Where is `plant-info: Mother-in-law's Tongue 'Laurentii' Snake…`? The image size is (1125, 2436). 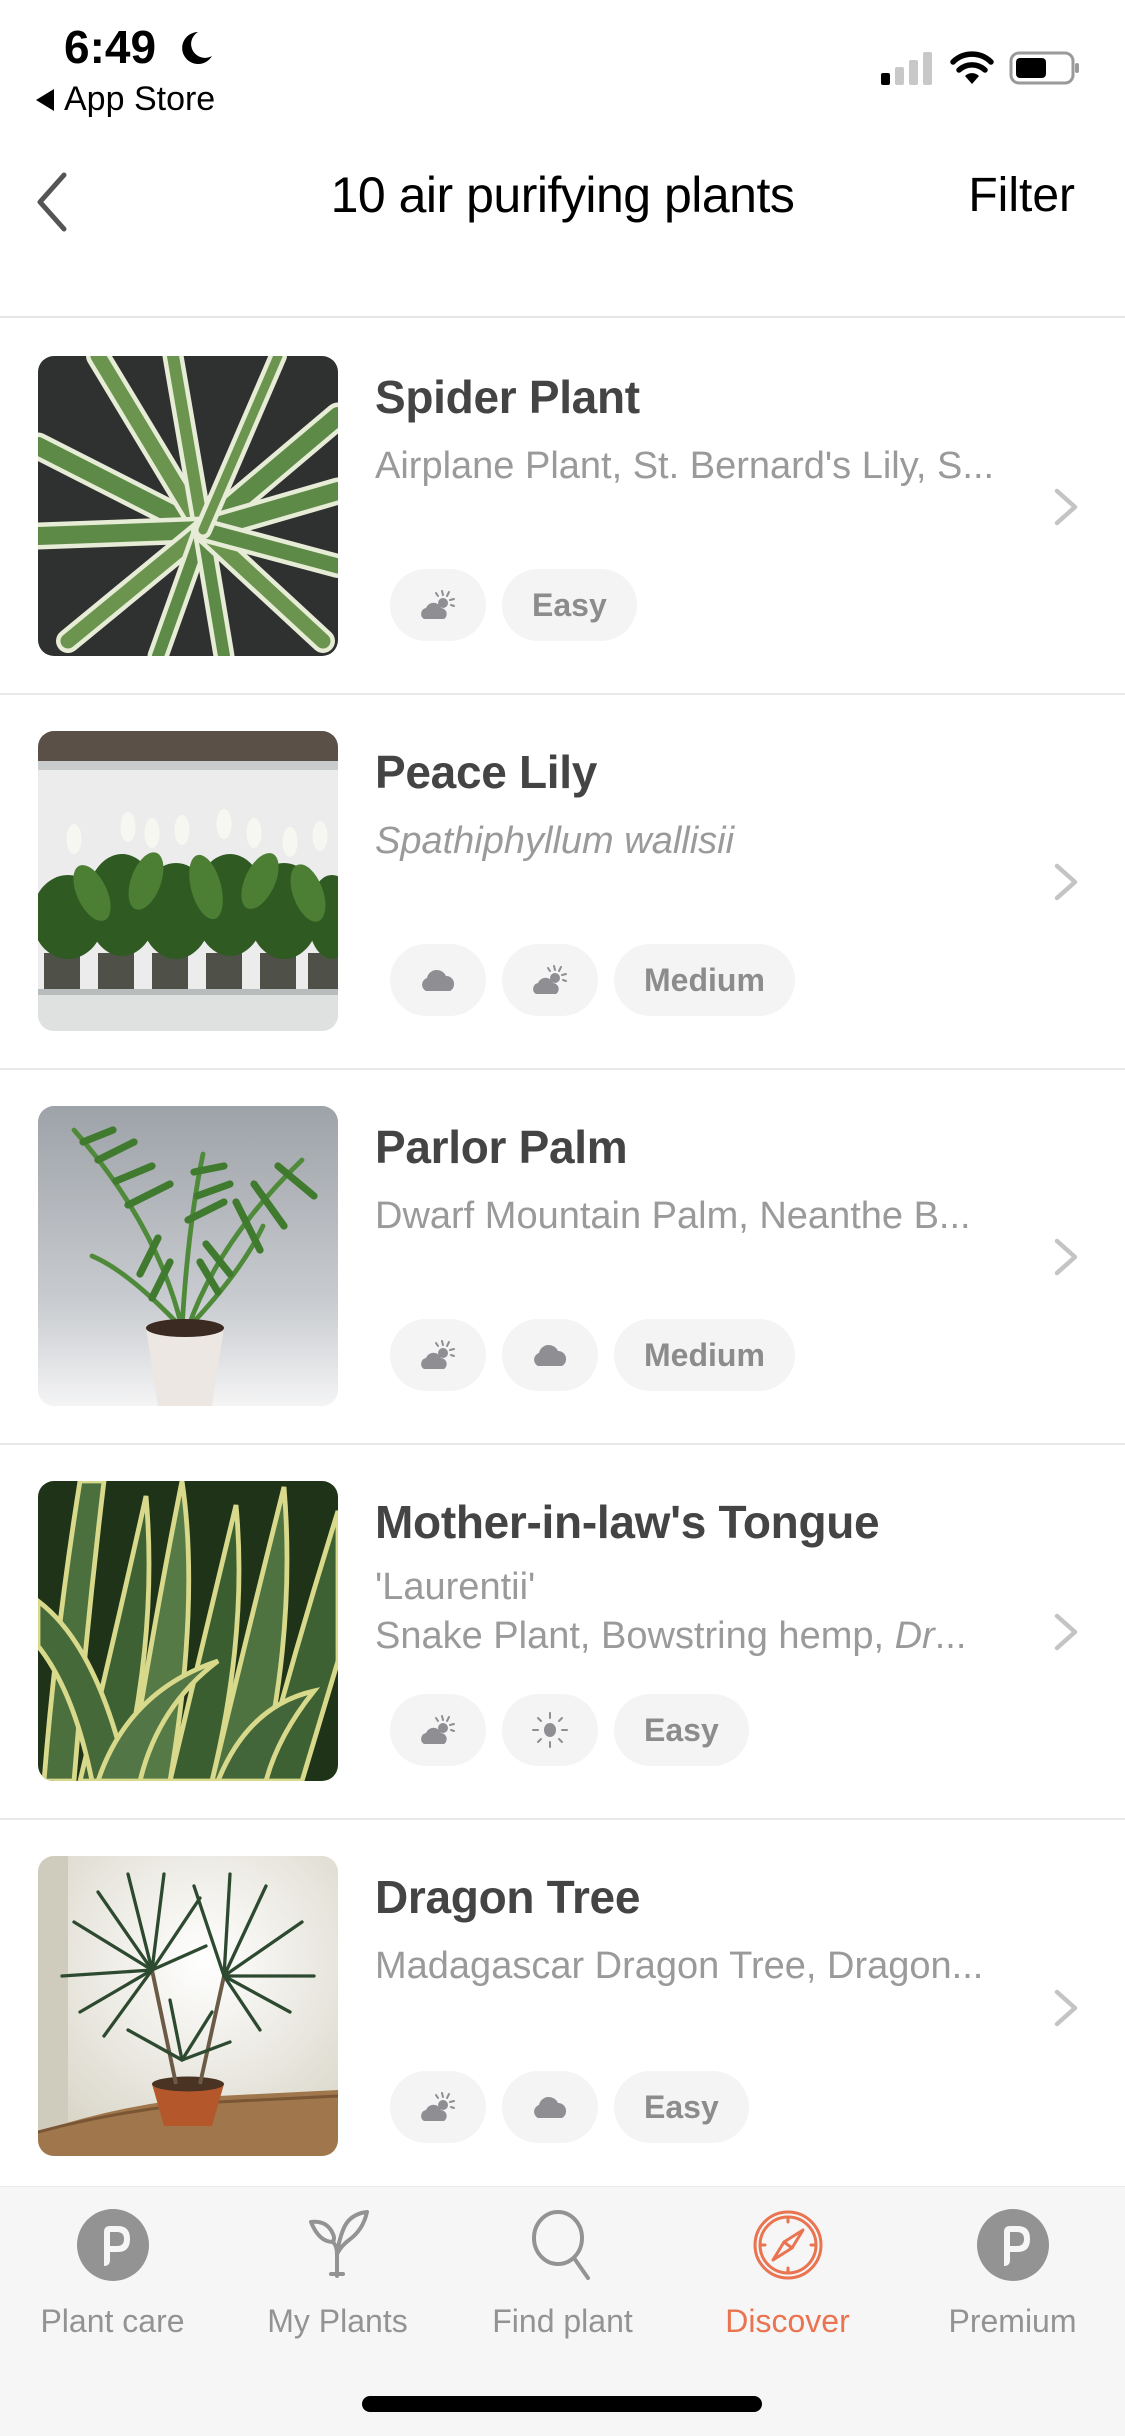
plant-info: Mother-in-law's Tongue 'Laurentii' Snake… is located at coordinates (695, 1578).